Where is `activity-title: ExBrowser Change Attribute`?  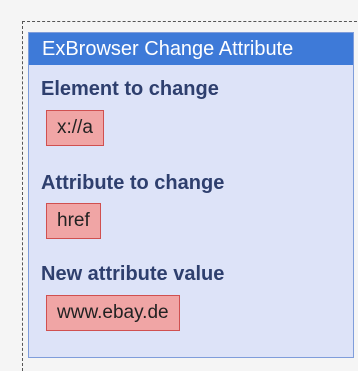
activity-title: ExBrowser Change Attribute is located at coordinates (191, 49).